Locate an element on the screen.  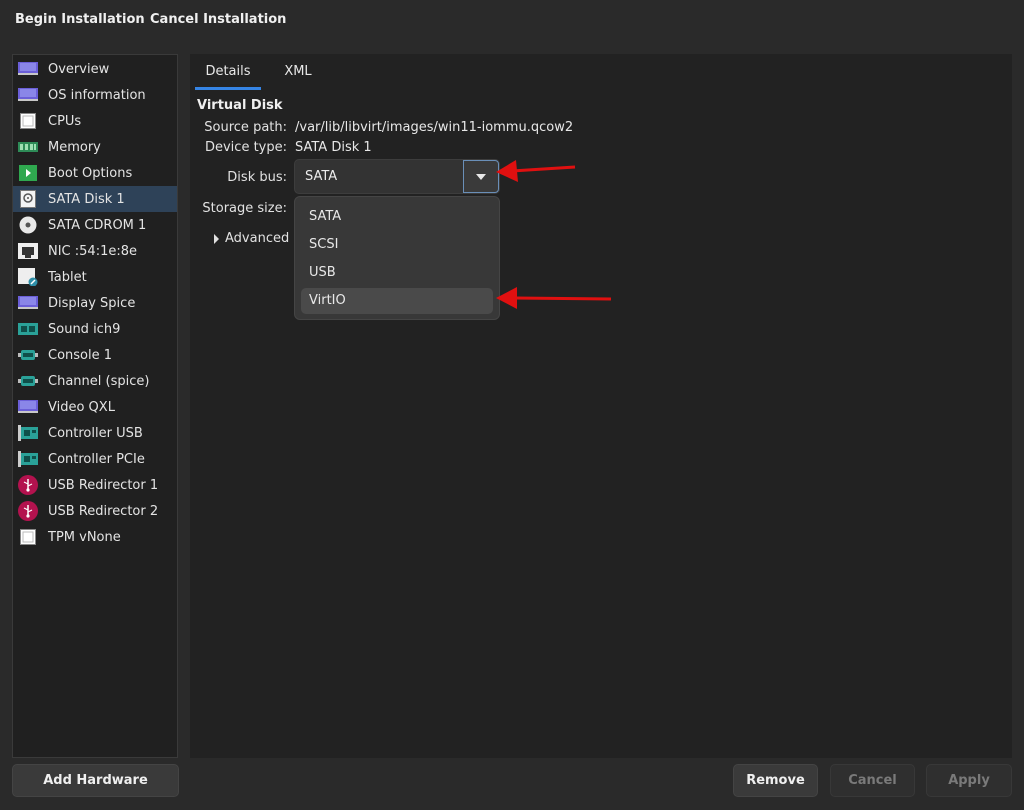
sidebar-item-memory: Memory is located at coordinates (95, 147).